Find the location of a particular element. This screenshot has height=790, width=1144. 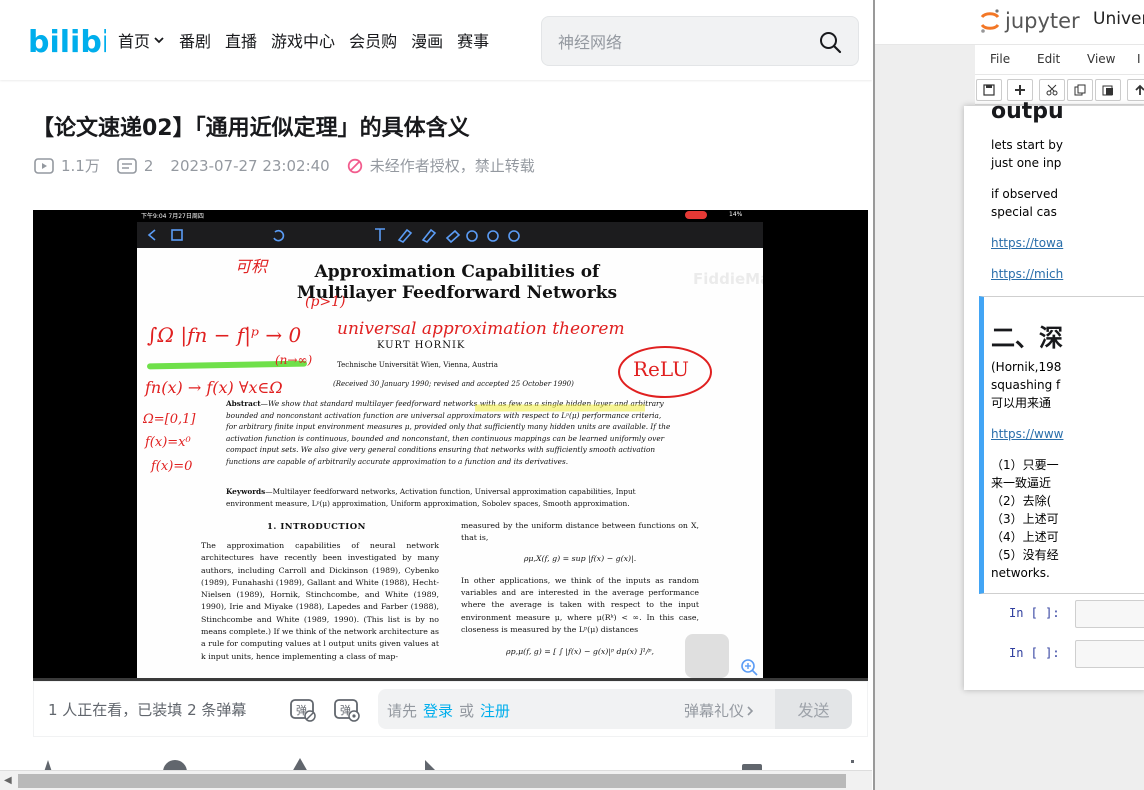

nav-item-label: 直播 is located at coordinates (241, 41).